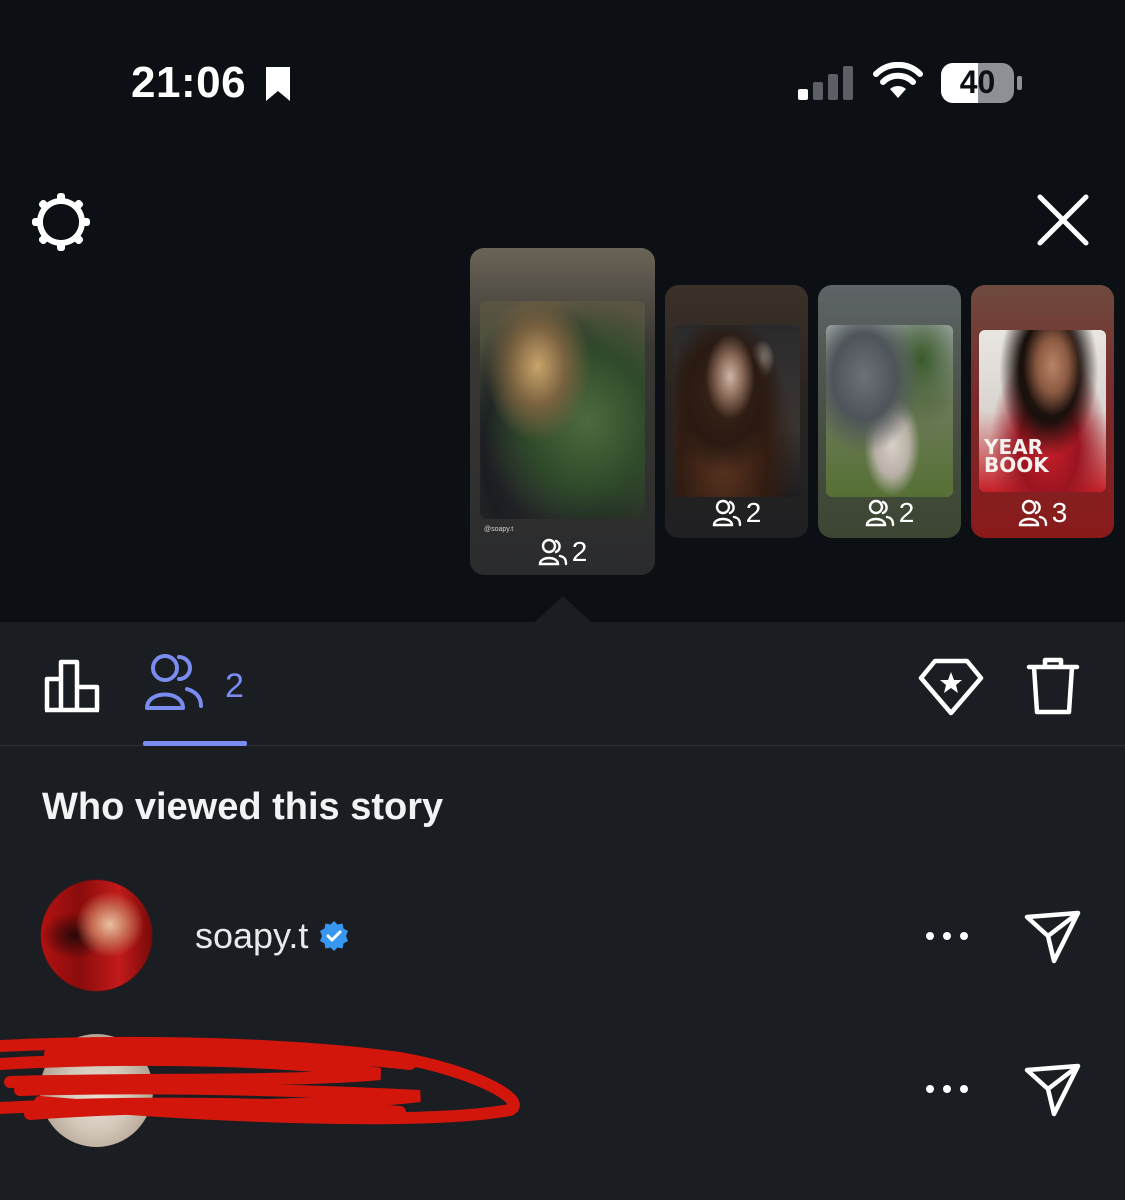  What do you see at coordinates (499, 529) in the screenshot?
I see `story-caption: @soapy.t` at bounding box center [499, 529].